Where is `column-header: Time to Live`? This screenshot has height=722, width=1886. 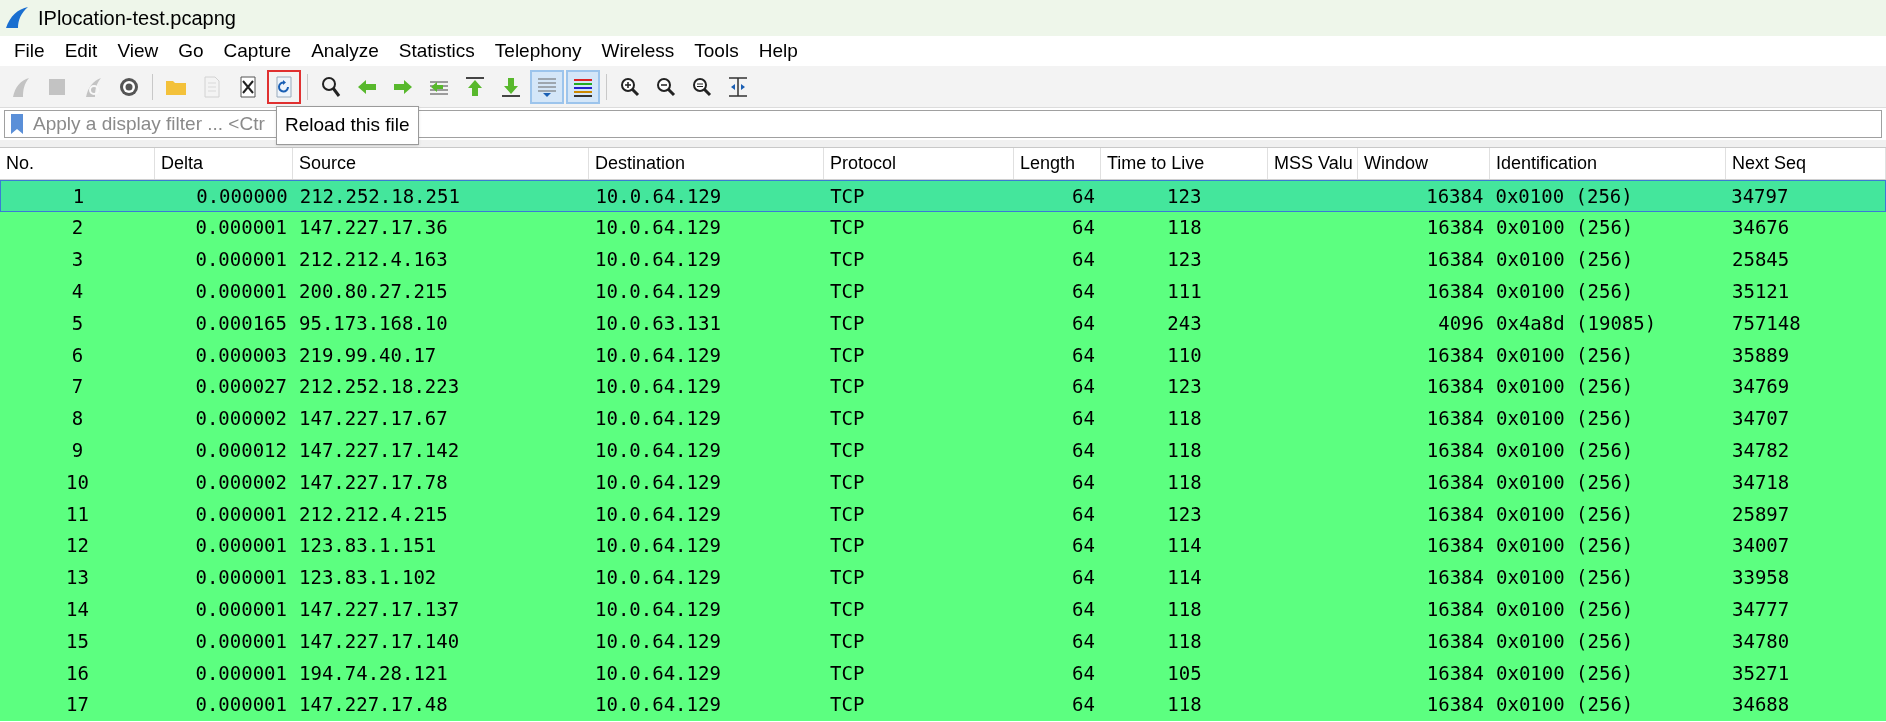 column-header: Time to Live is located at coordinates (1184, 163).